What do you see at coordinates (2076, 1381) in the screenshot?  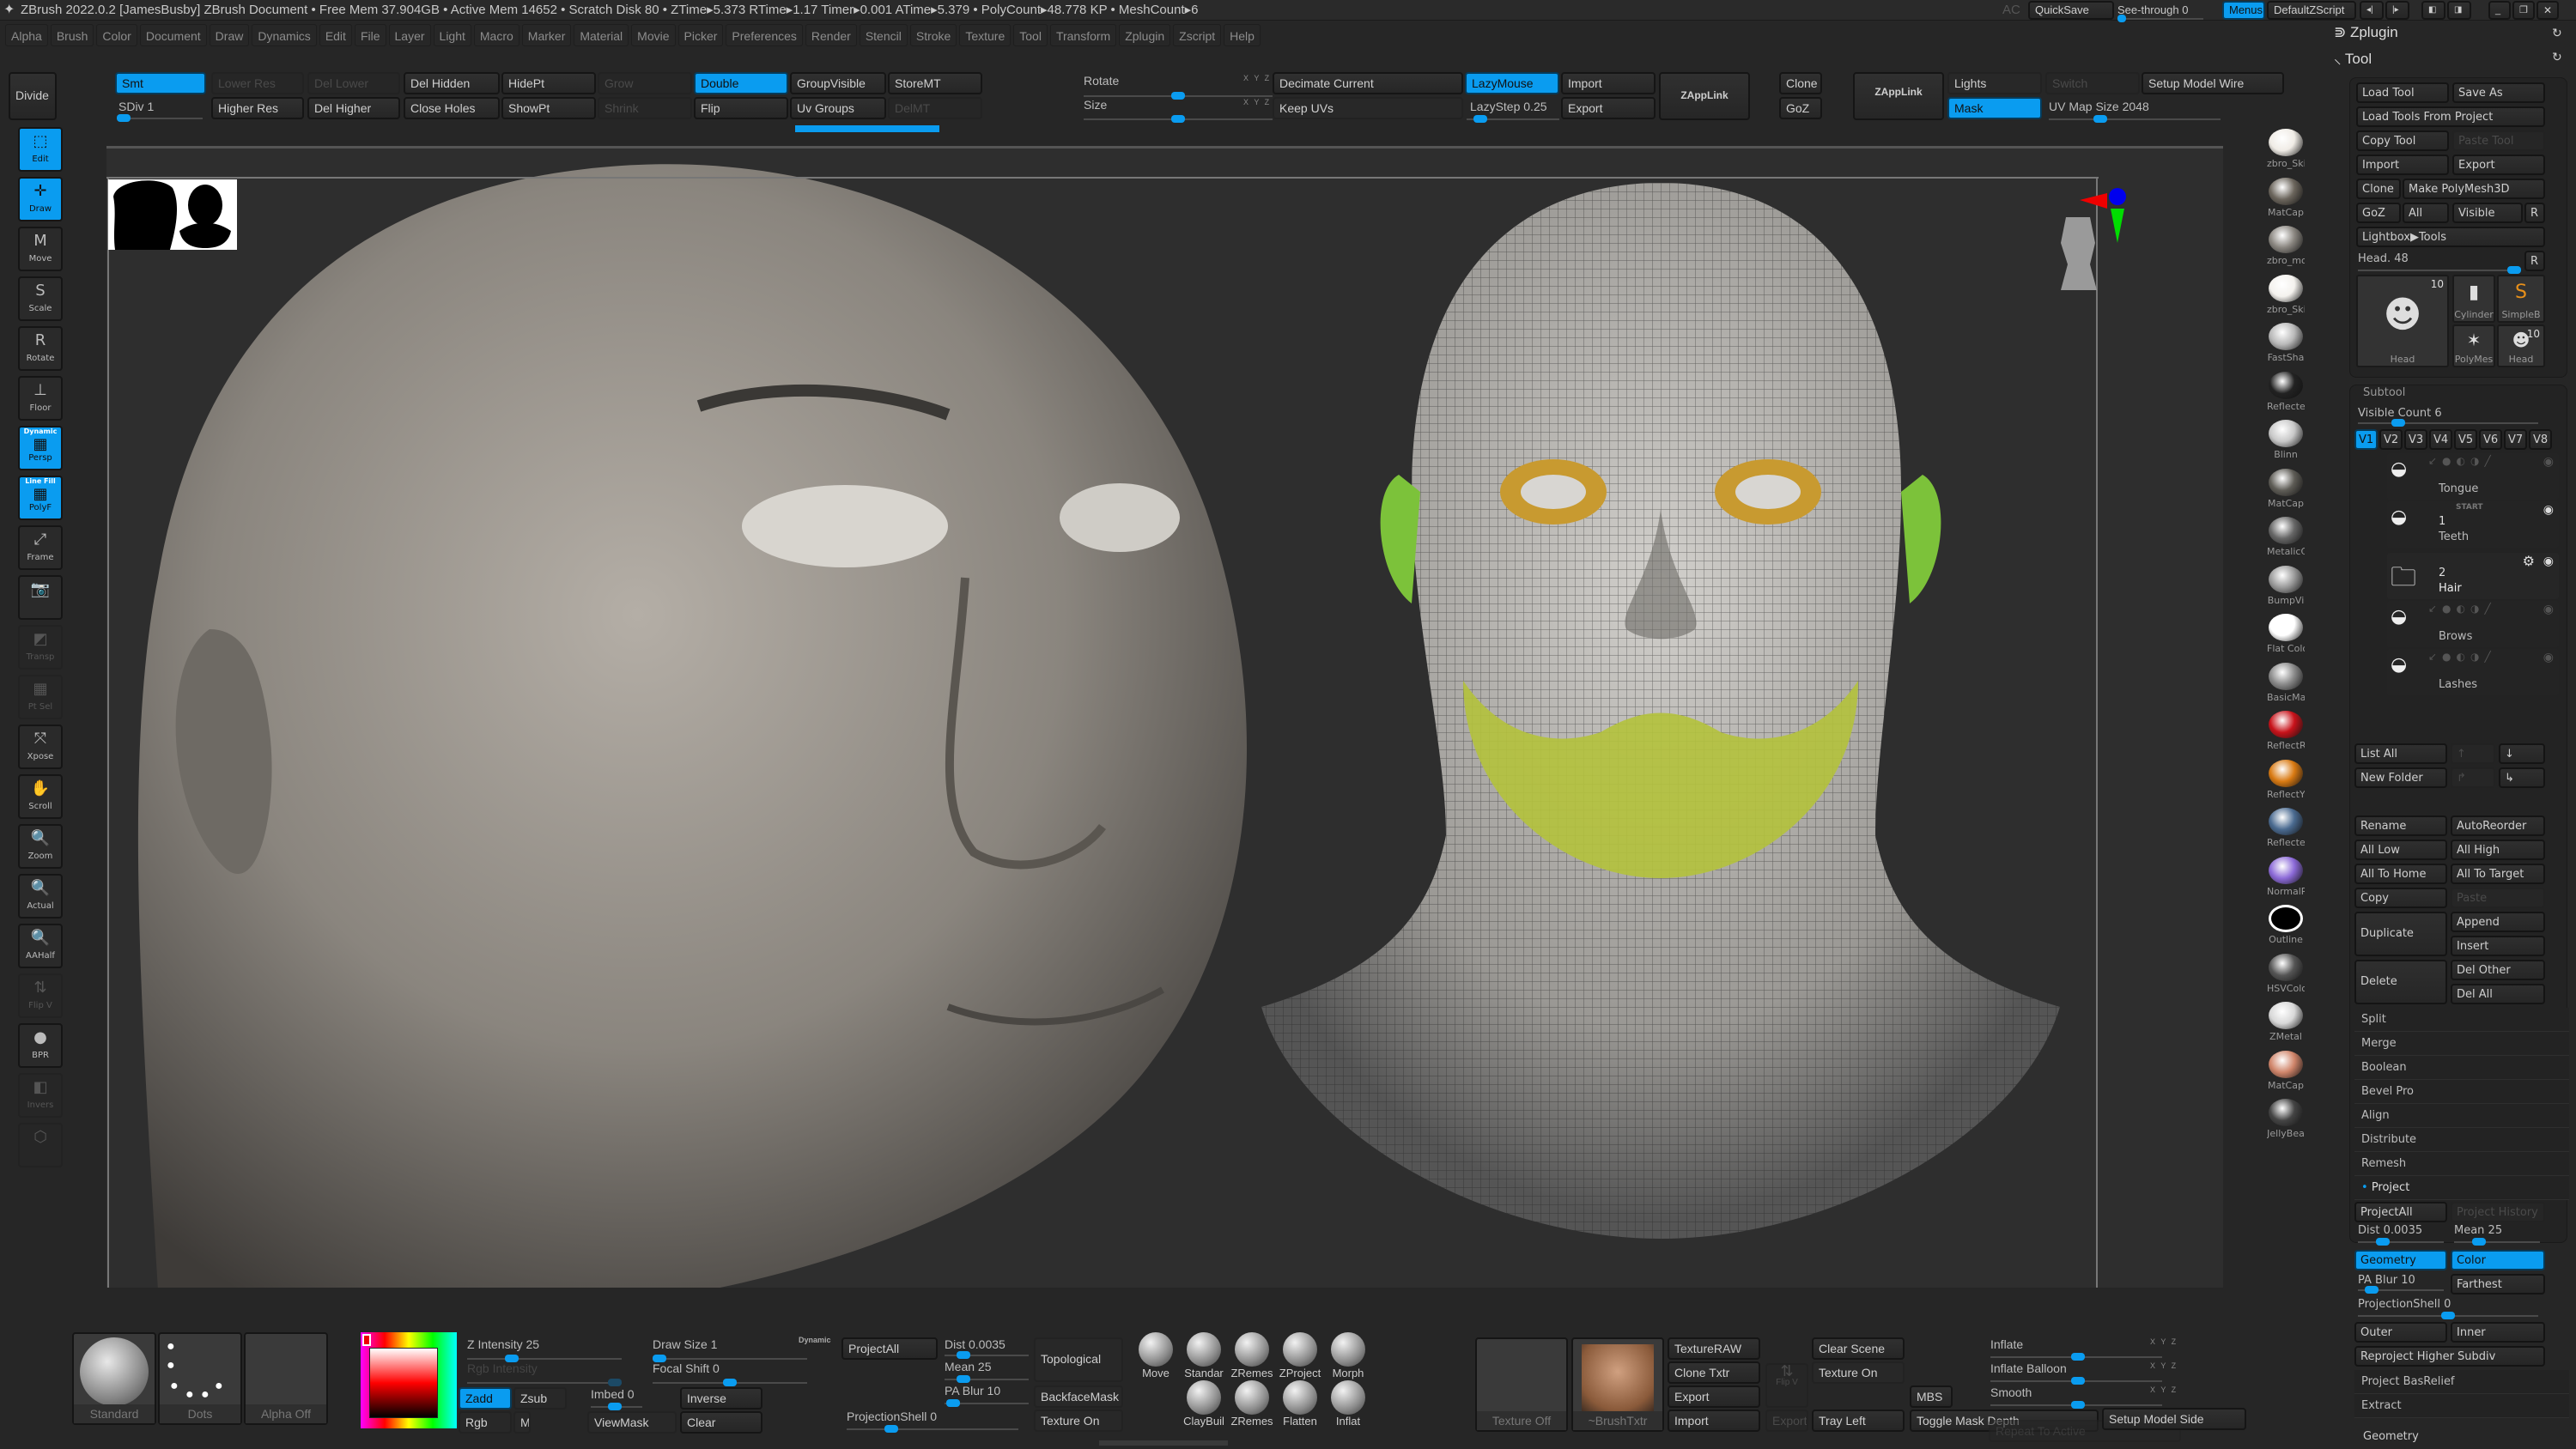 I see `inflate-balloon-slider` at bounding box center [2076, 1381].